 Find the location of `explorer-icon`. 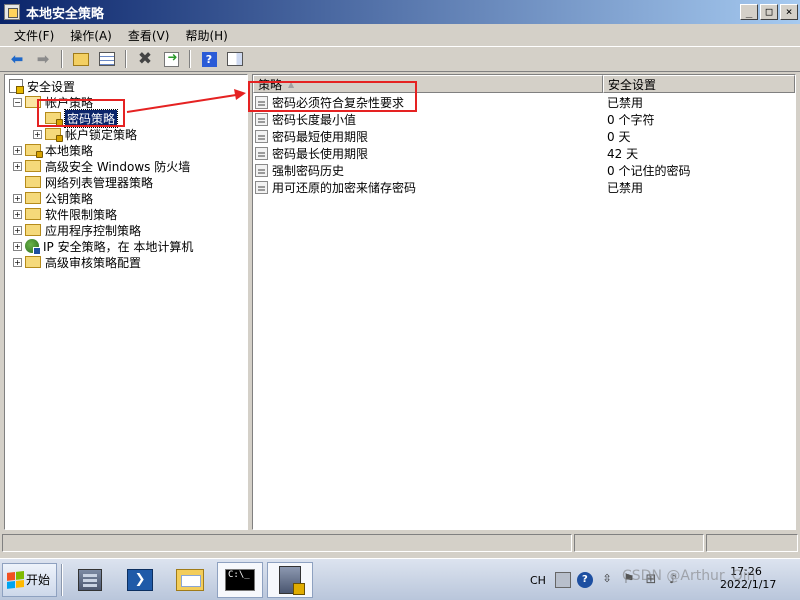

explorer-icon is located at coordinates (190, 579).